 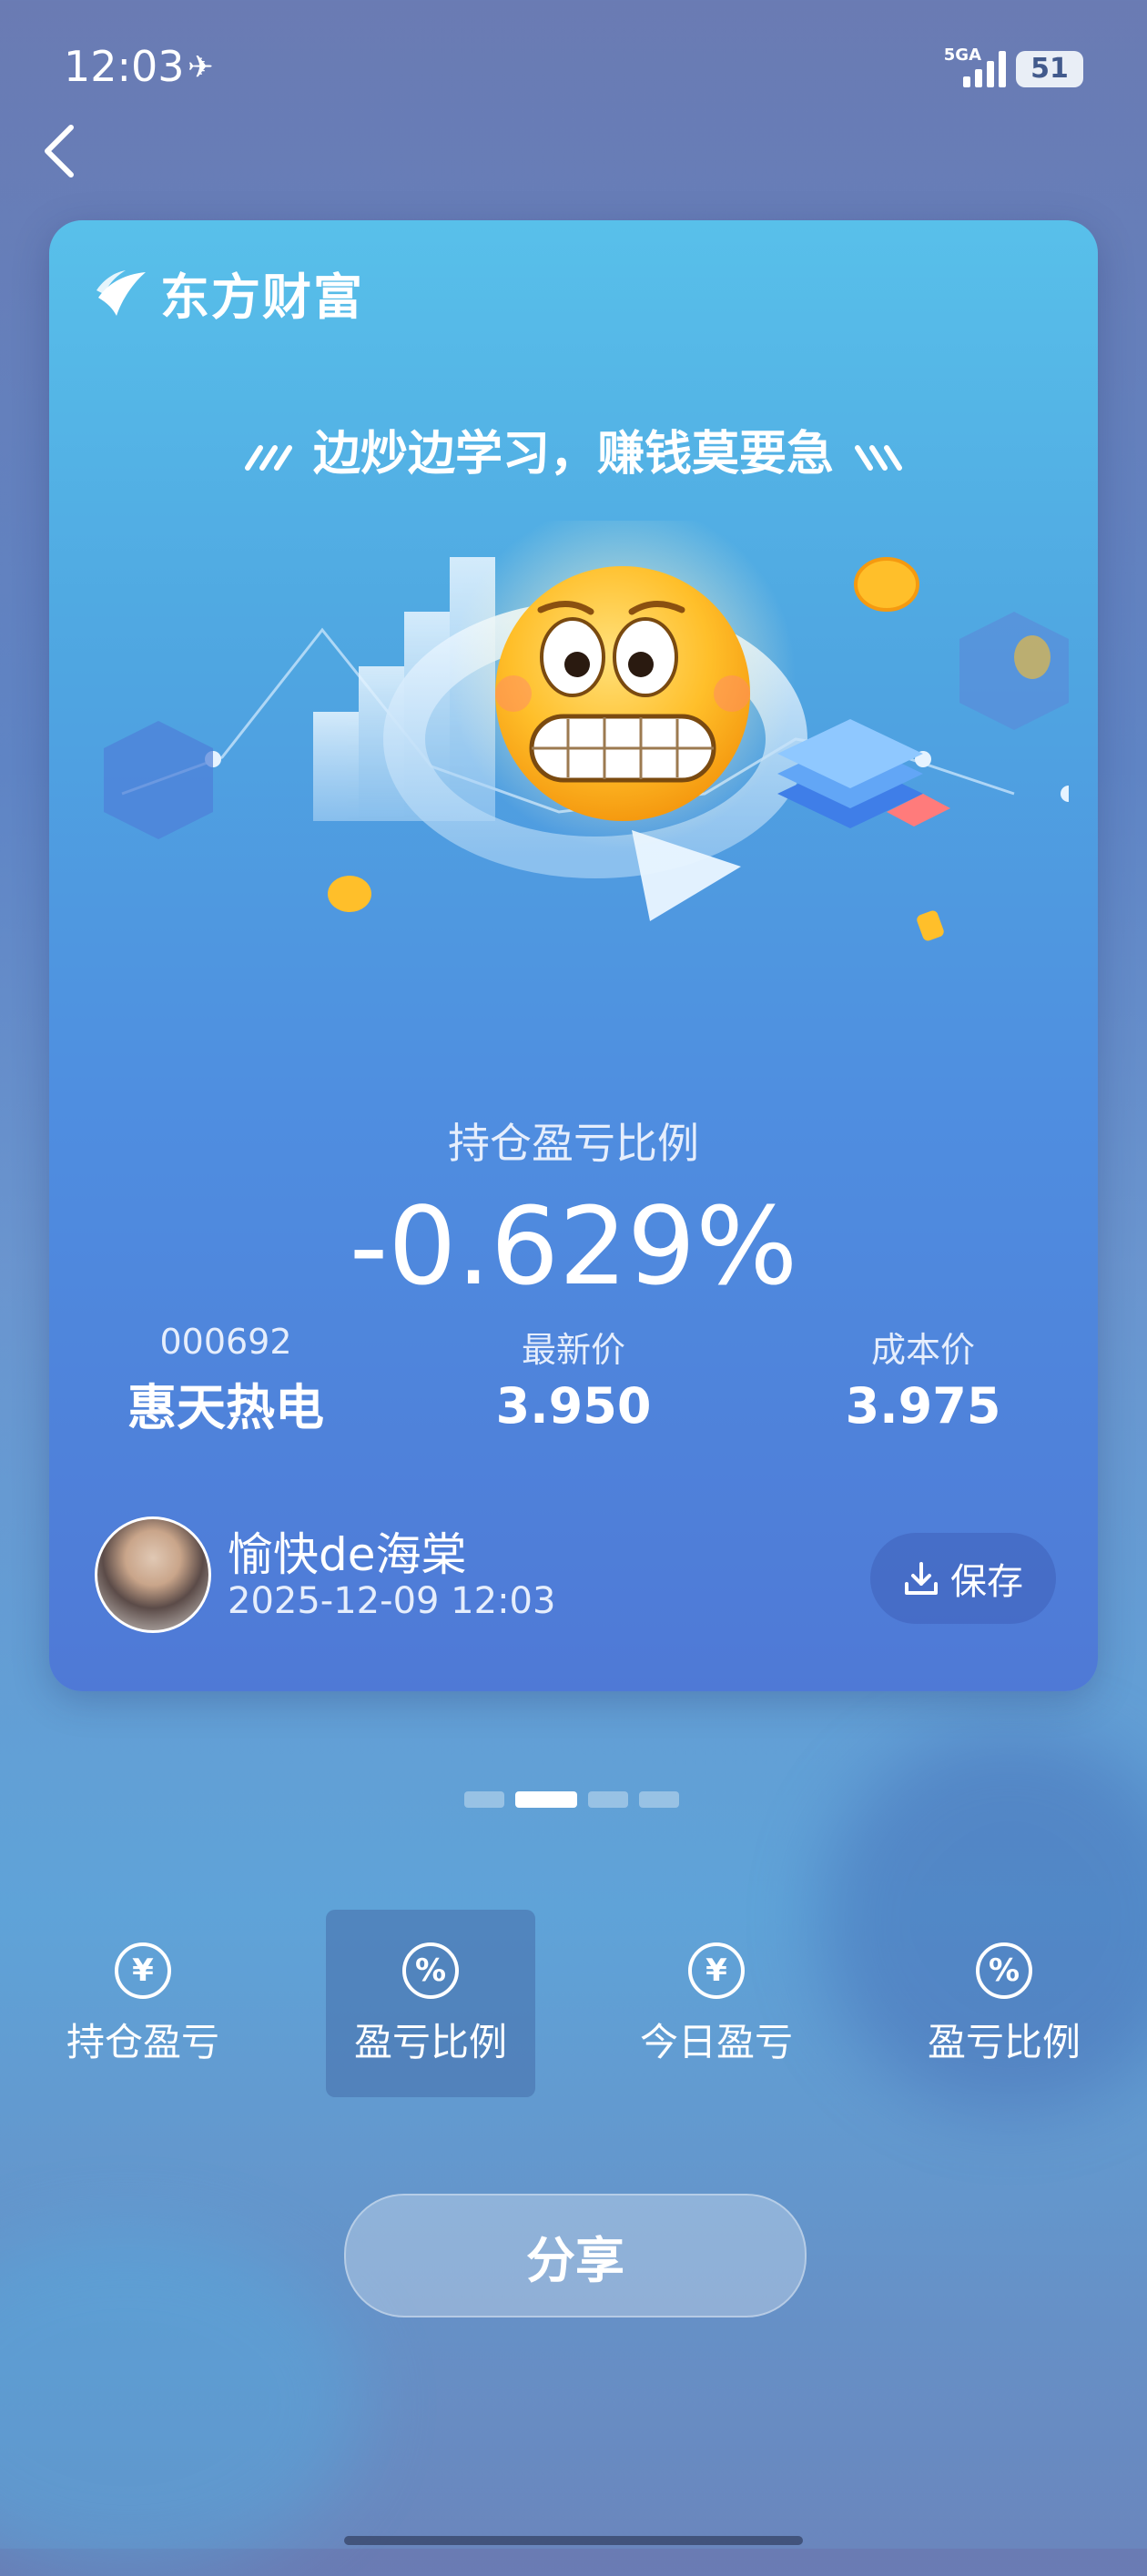 I want to click on latest-price-label: 最新价, so click(x=573, y=1350).